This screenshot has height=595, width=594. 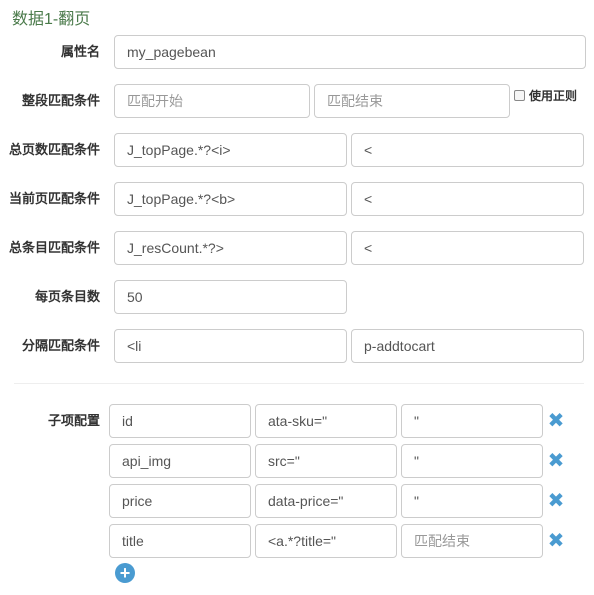 I want to click on child-start-input: <a.*?title=", so click(x=326, y=541).